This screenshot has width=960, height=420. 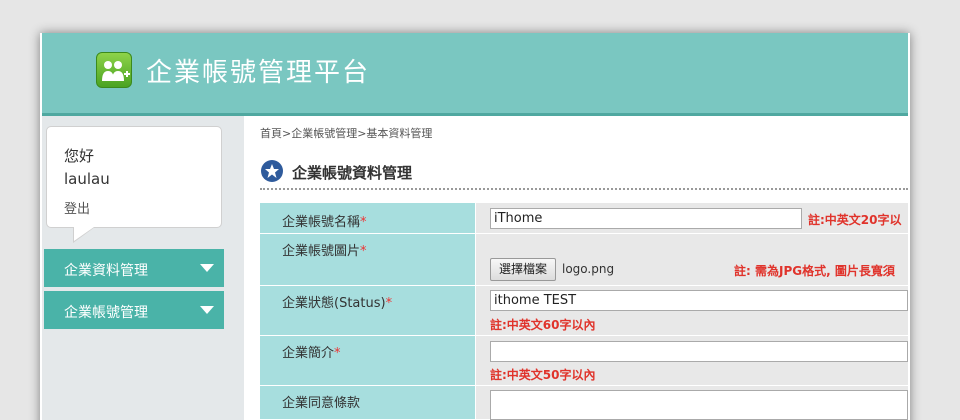 I want to click on section-title: 企業帳號資料管理, so click(x=352, y=173).